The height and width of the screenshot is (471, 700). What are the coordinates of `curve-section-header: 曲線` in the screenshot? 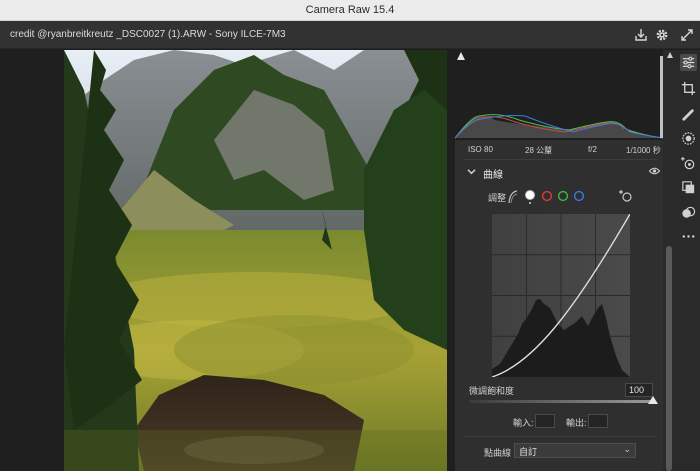 It's located at (559, 171).